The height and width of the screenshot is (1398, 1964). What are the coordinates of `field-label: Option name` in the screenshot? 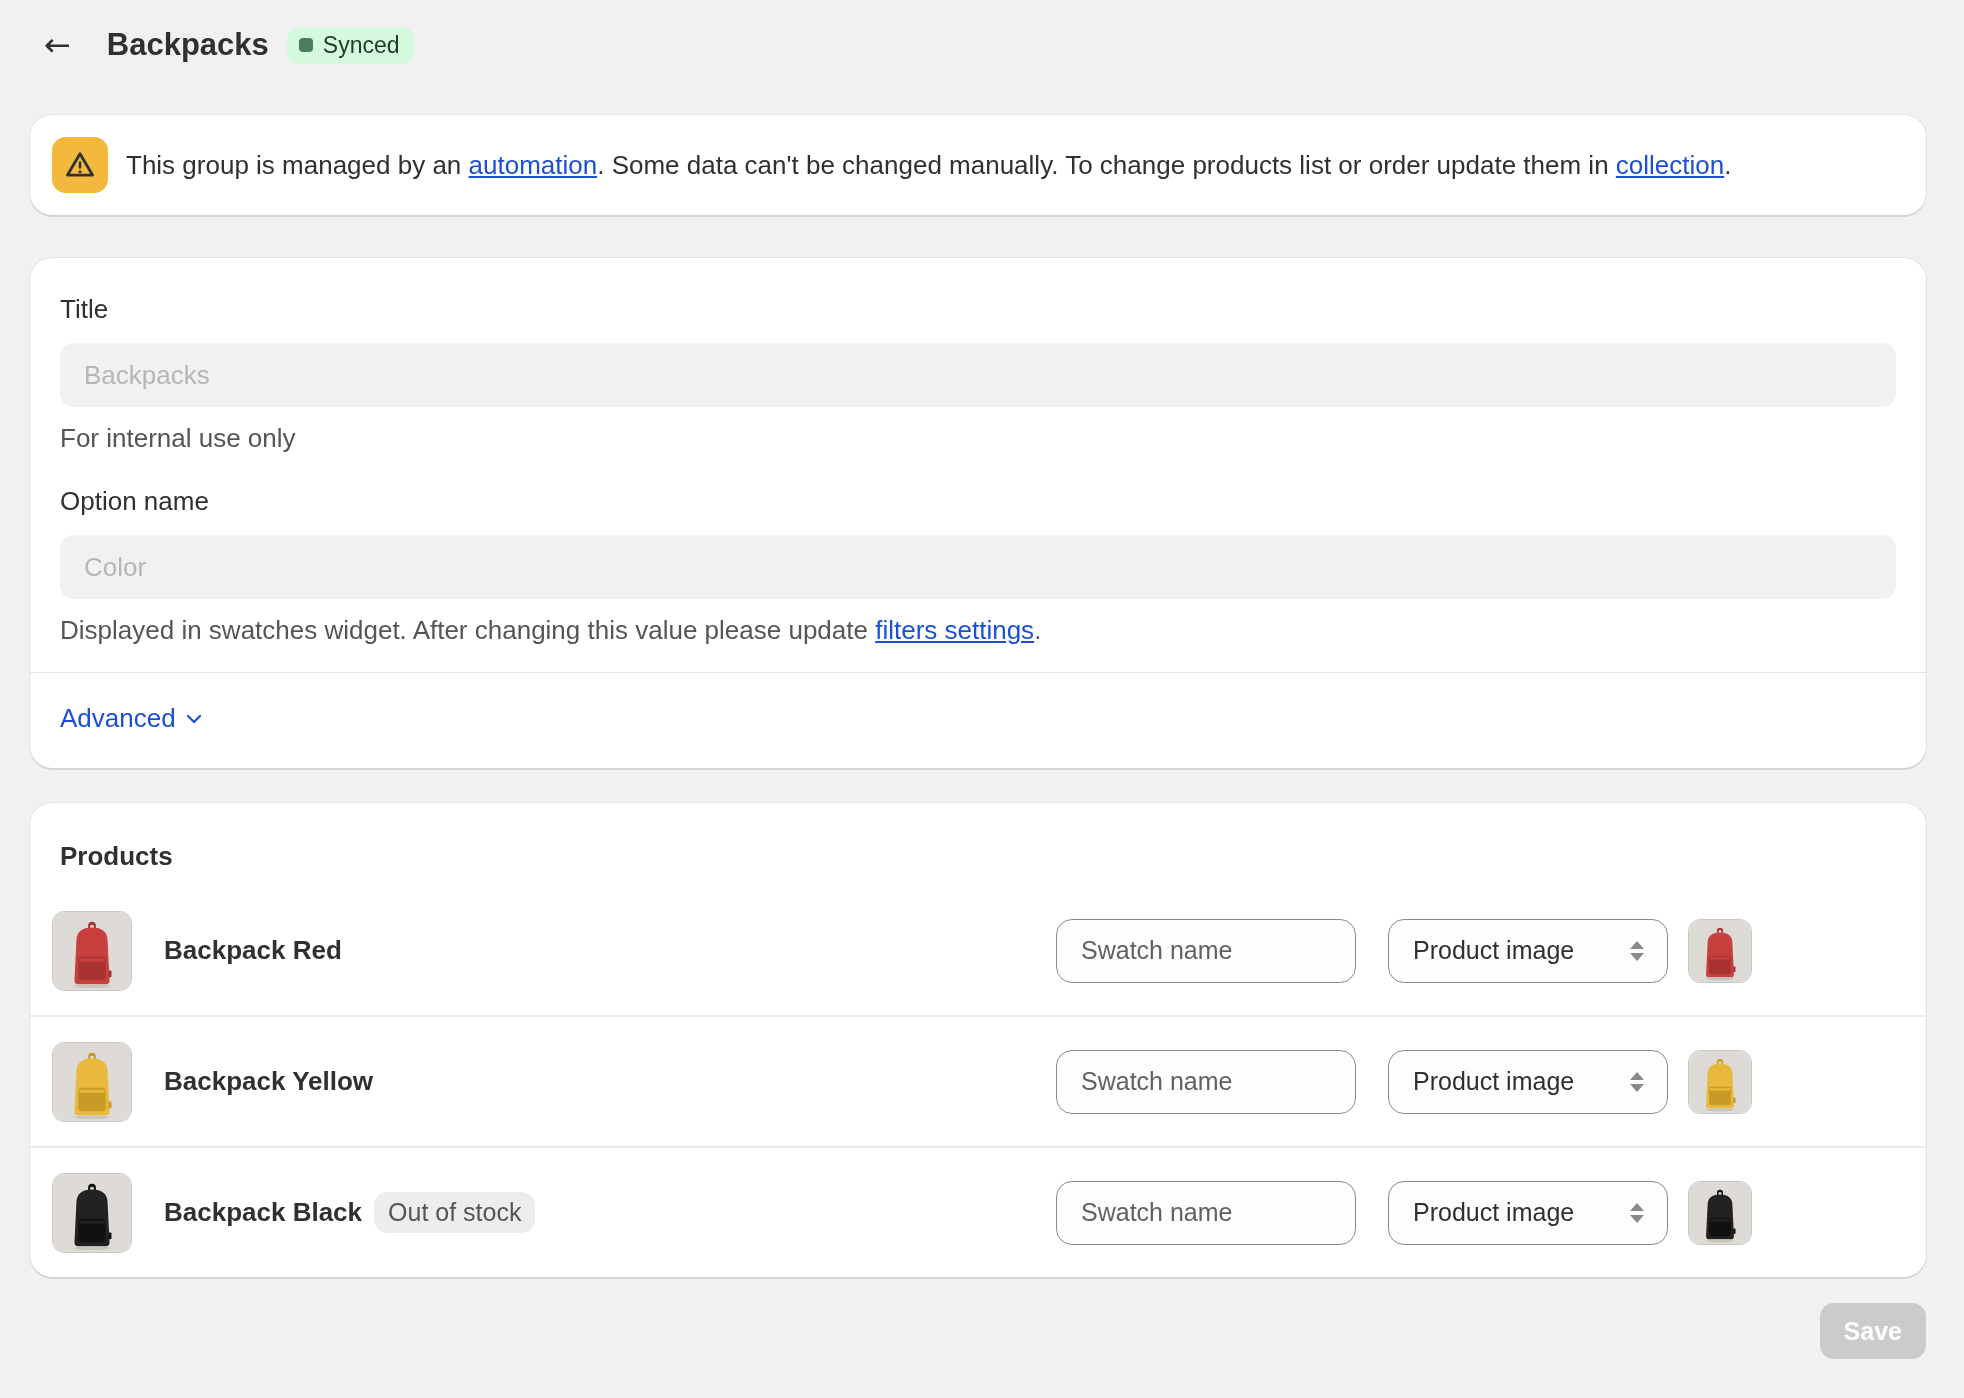 It's located at (135, 501).